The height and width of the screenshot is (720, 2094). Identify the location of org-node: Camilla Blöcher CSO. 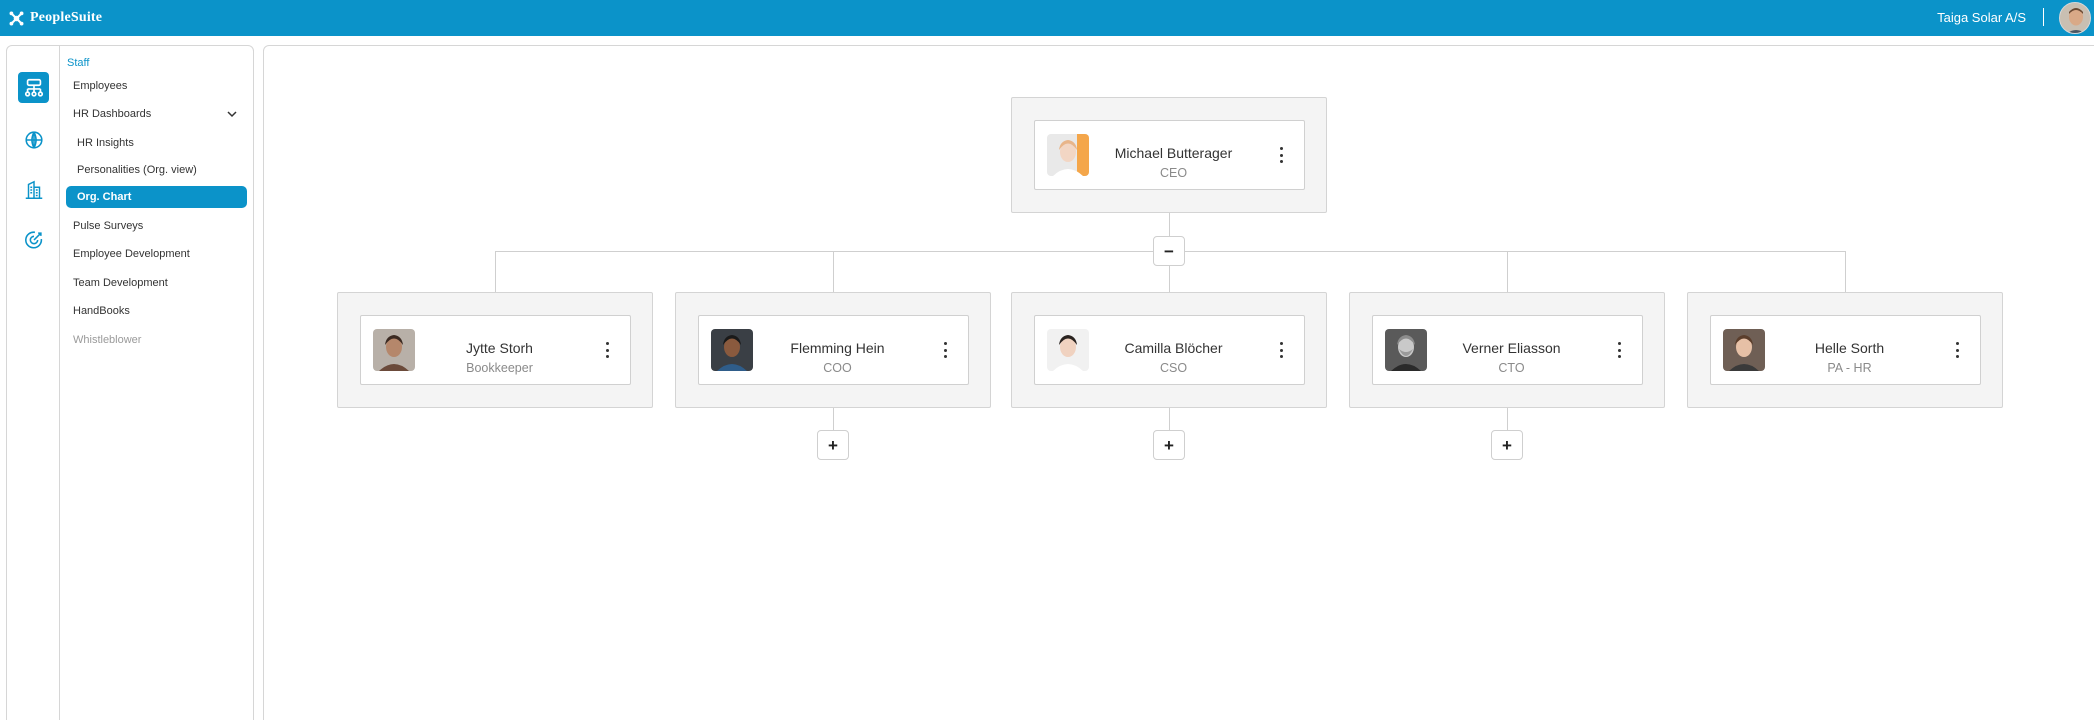
(1169, 350).